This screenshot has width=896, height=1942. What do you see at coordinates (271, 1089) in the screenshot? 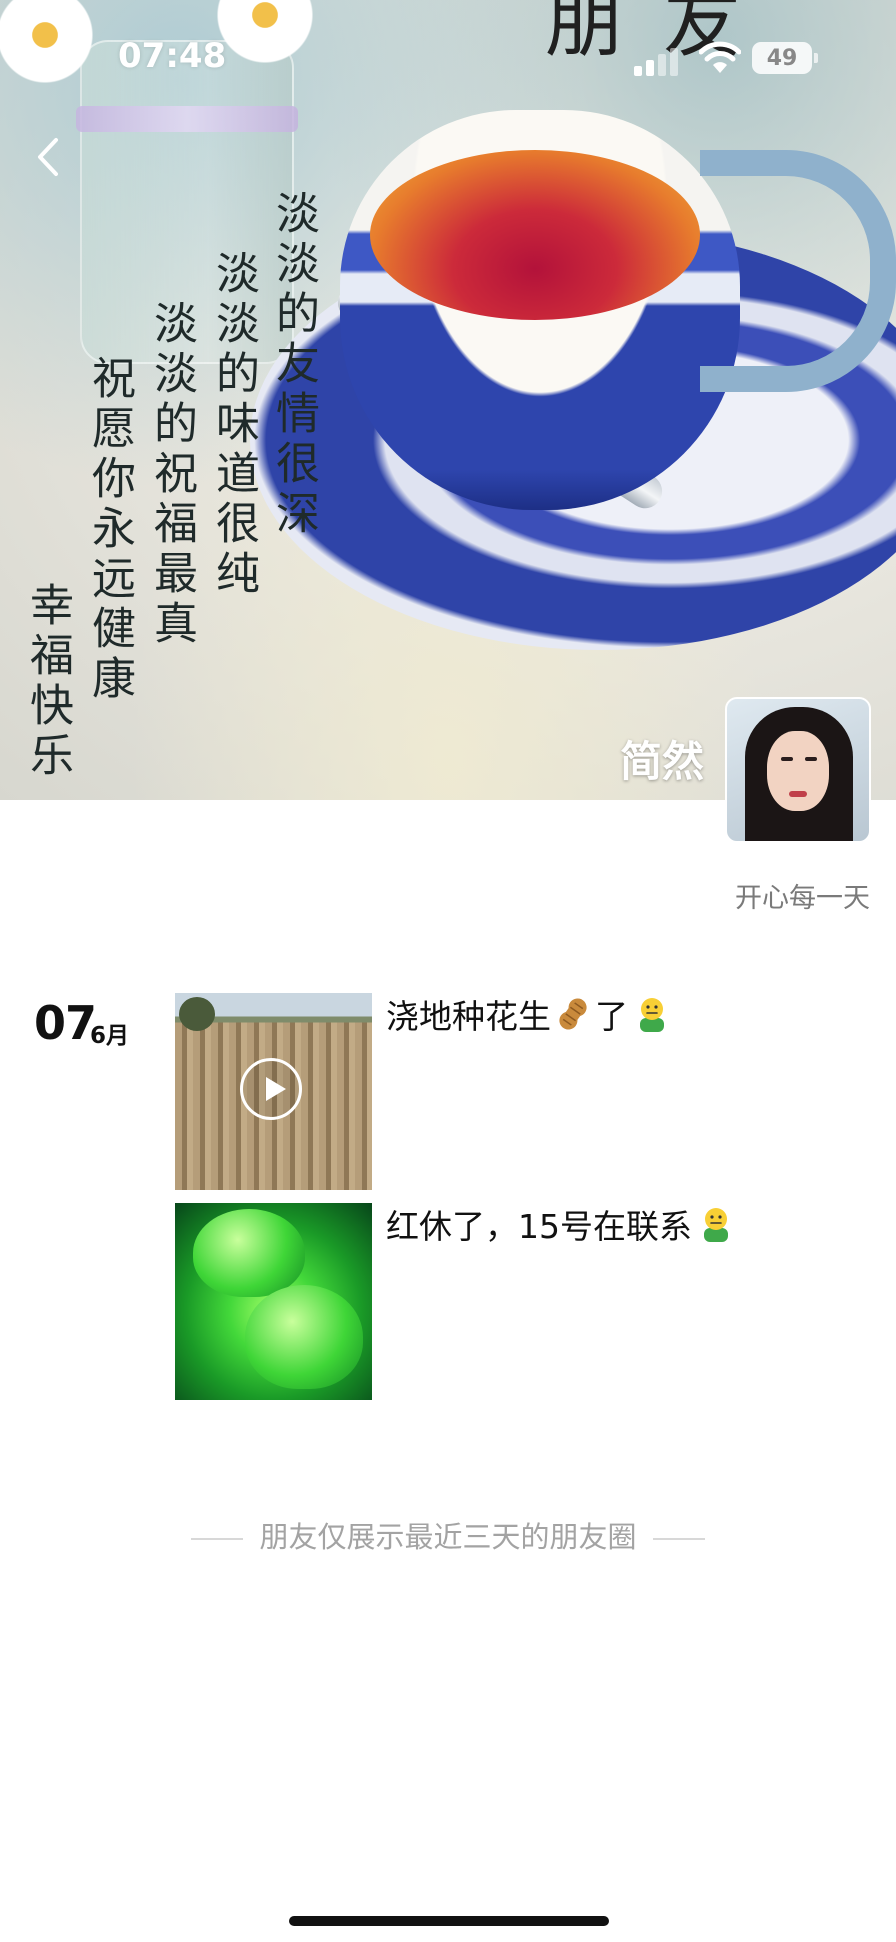
I see `play-icon` at bounding box center [271, 1089].